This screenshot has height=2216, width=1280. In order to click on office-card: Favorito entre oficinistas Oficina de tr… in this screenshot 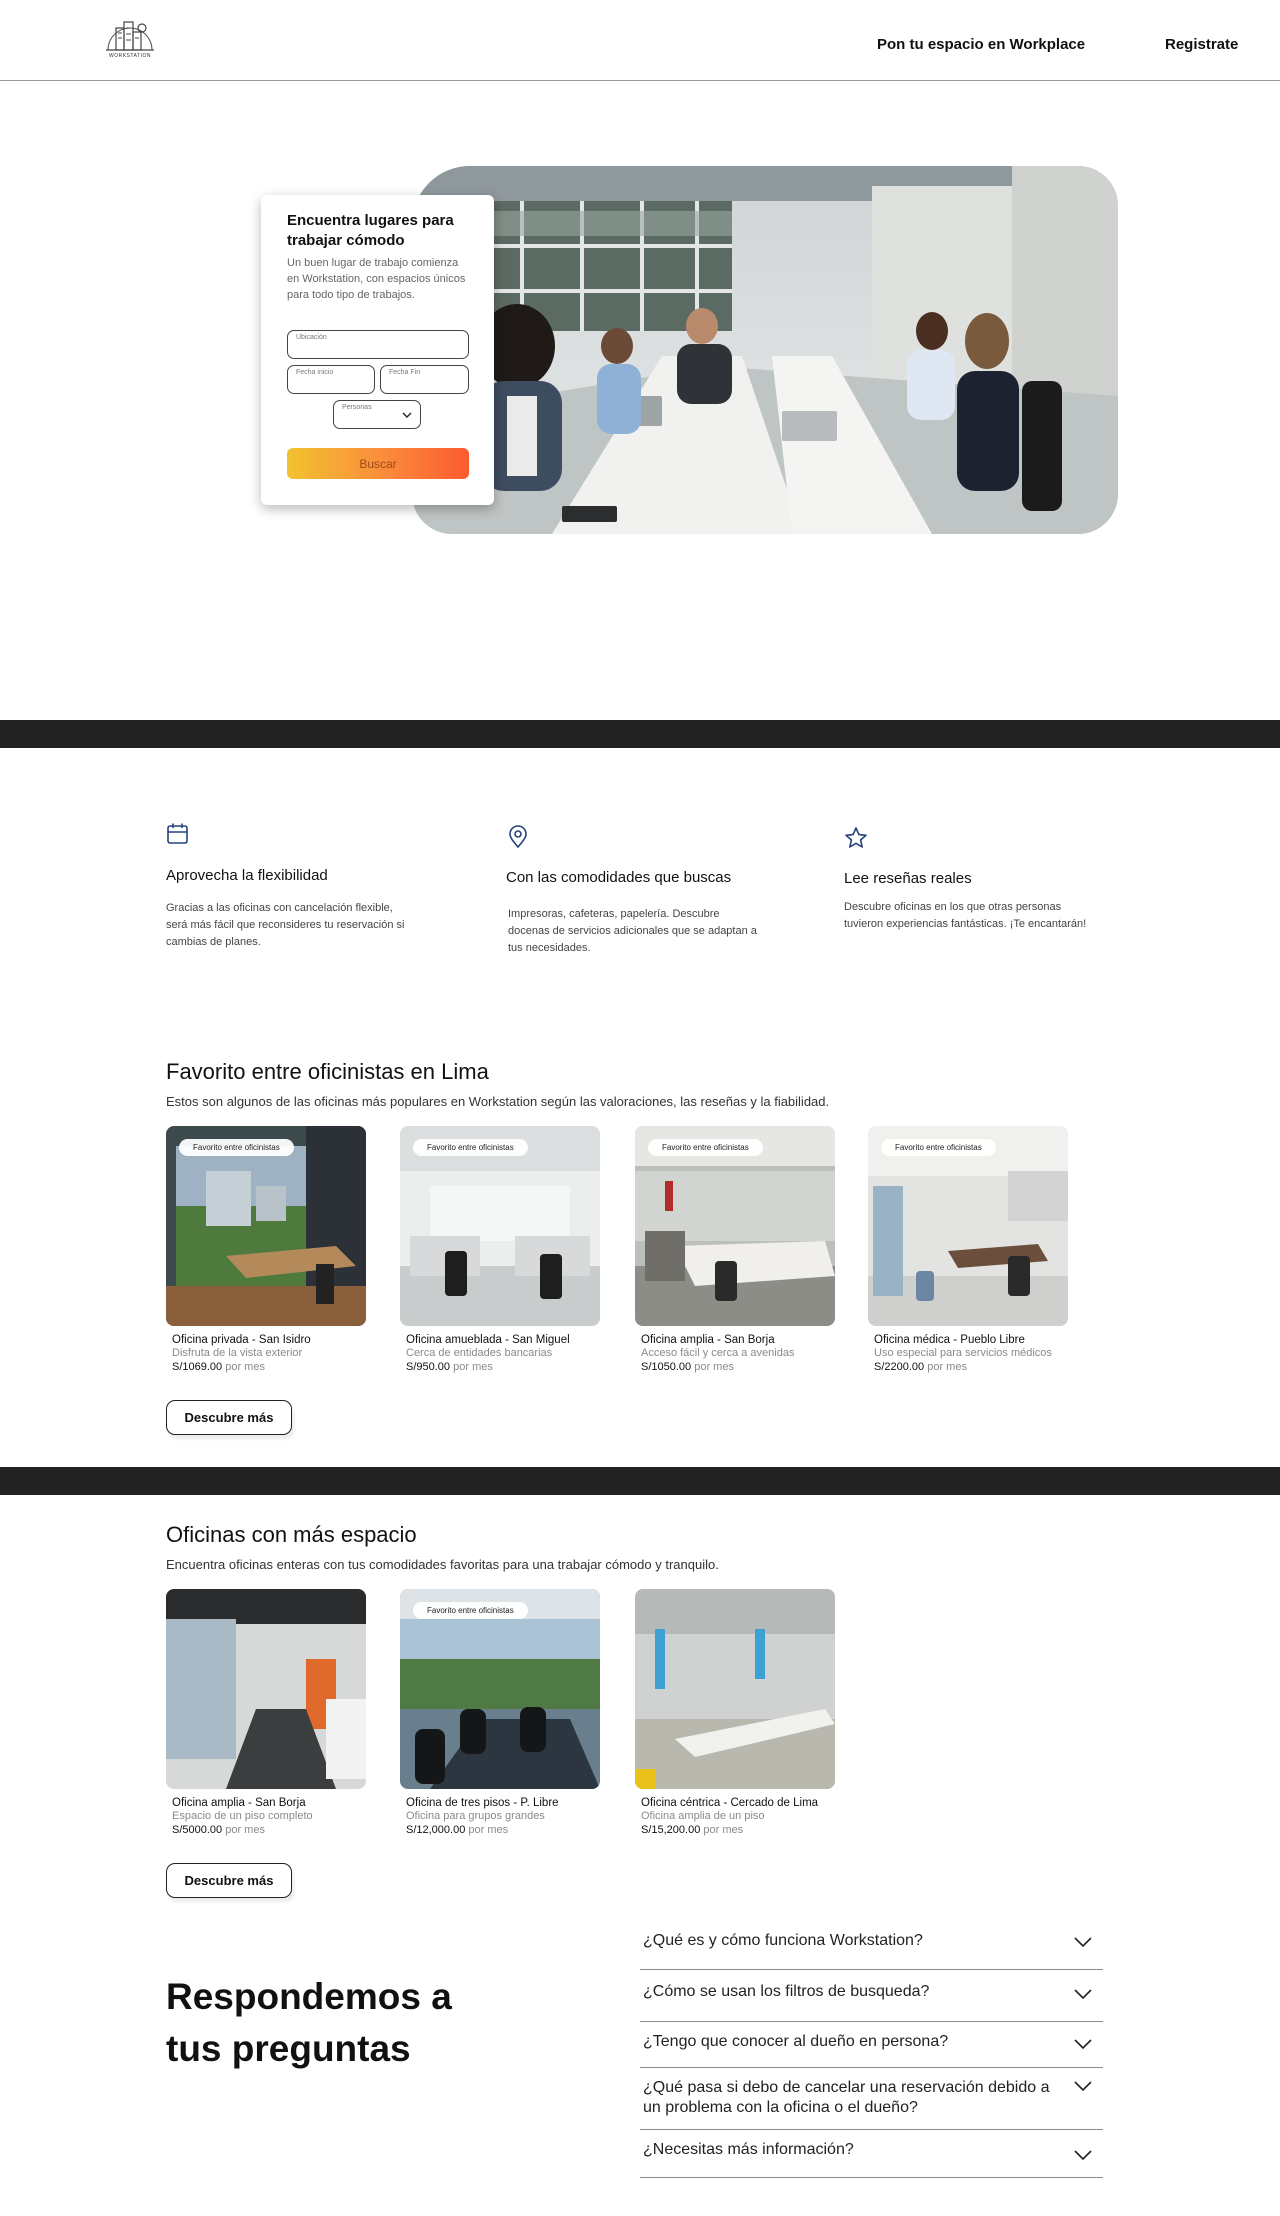, I will do `click(500, 1713)`.